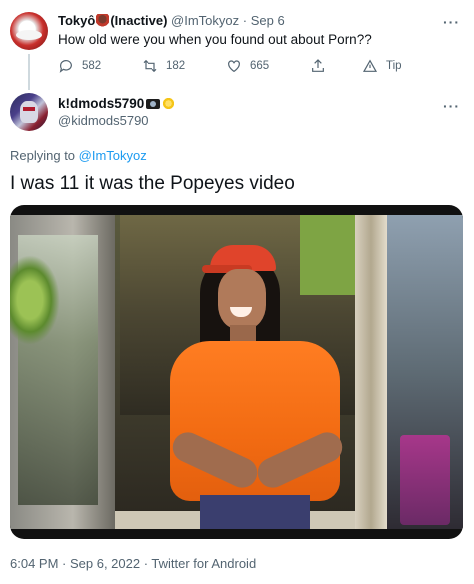  Describe the element at coordinates (92, 66) in the screenshot. I see `reply-count: 582` at that location.